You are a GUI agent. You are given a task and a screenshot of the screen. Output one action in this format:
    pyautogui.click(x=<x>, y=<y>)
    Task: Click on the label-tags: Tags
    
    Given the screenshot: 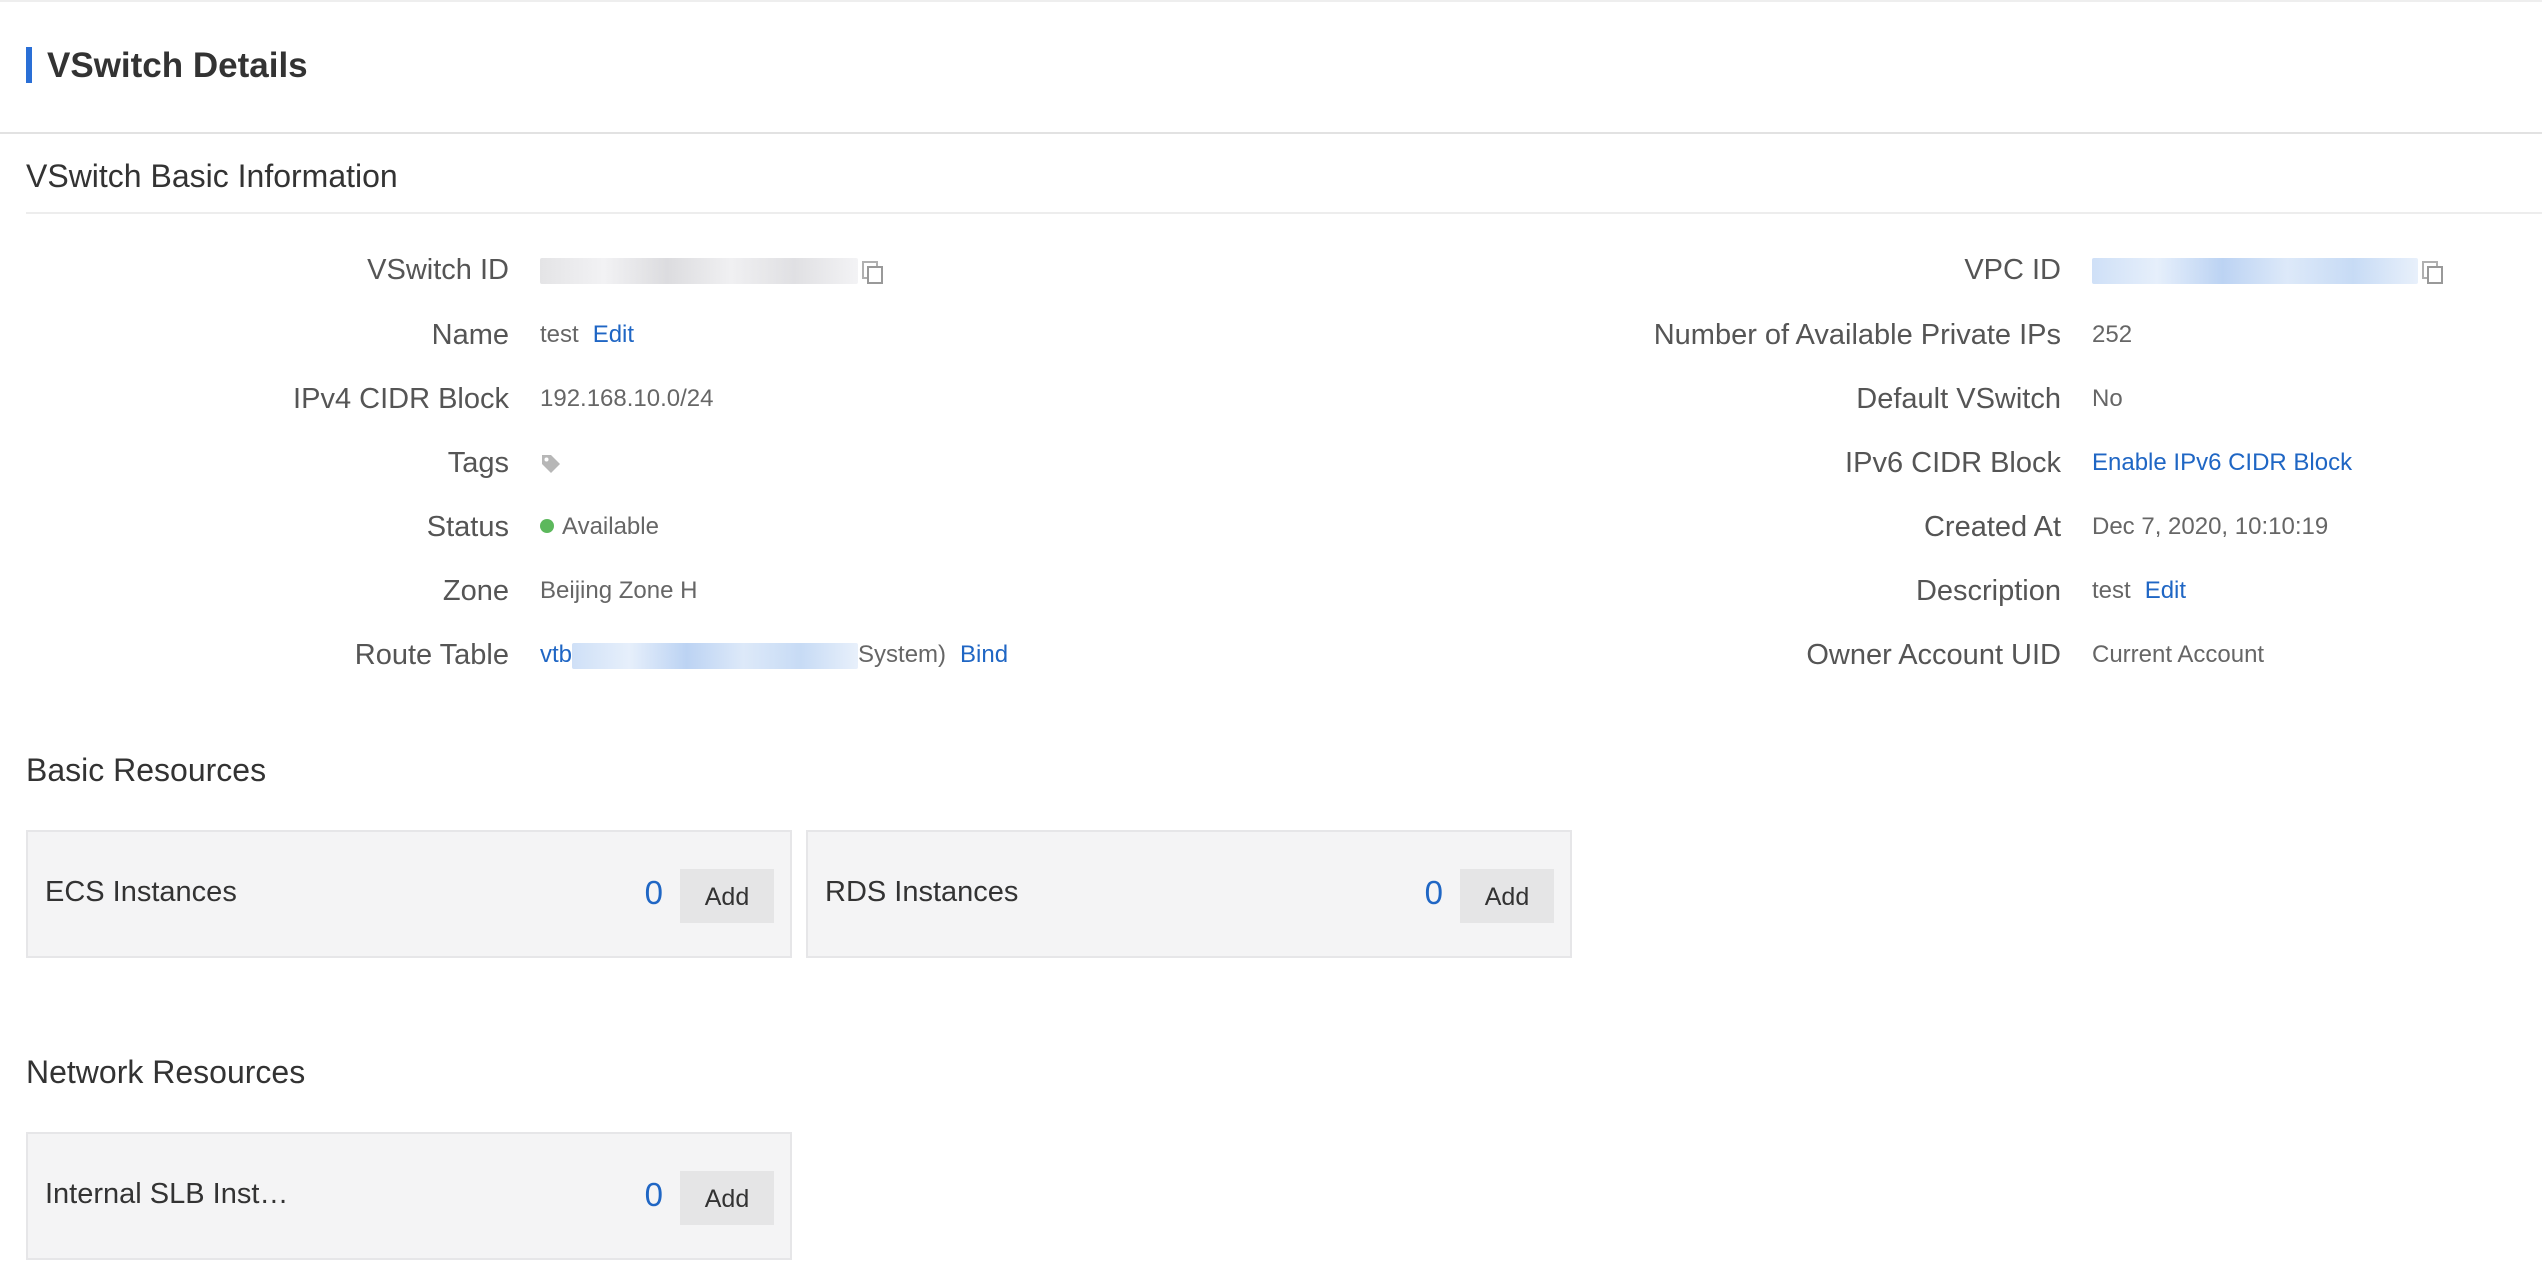 What is the action you would take?
    pyautogui.click(x=478, y=463)
    